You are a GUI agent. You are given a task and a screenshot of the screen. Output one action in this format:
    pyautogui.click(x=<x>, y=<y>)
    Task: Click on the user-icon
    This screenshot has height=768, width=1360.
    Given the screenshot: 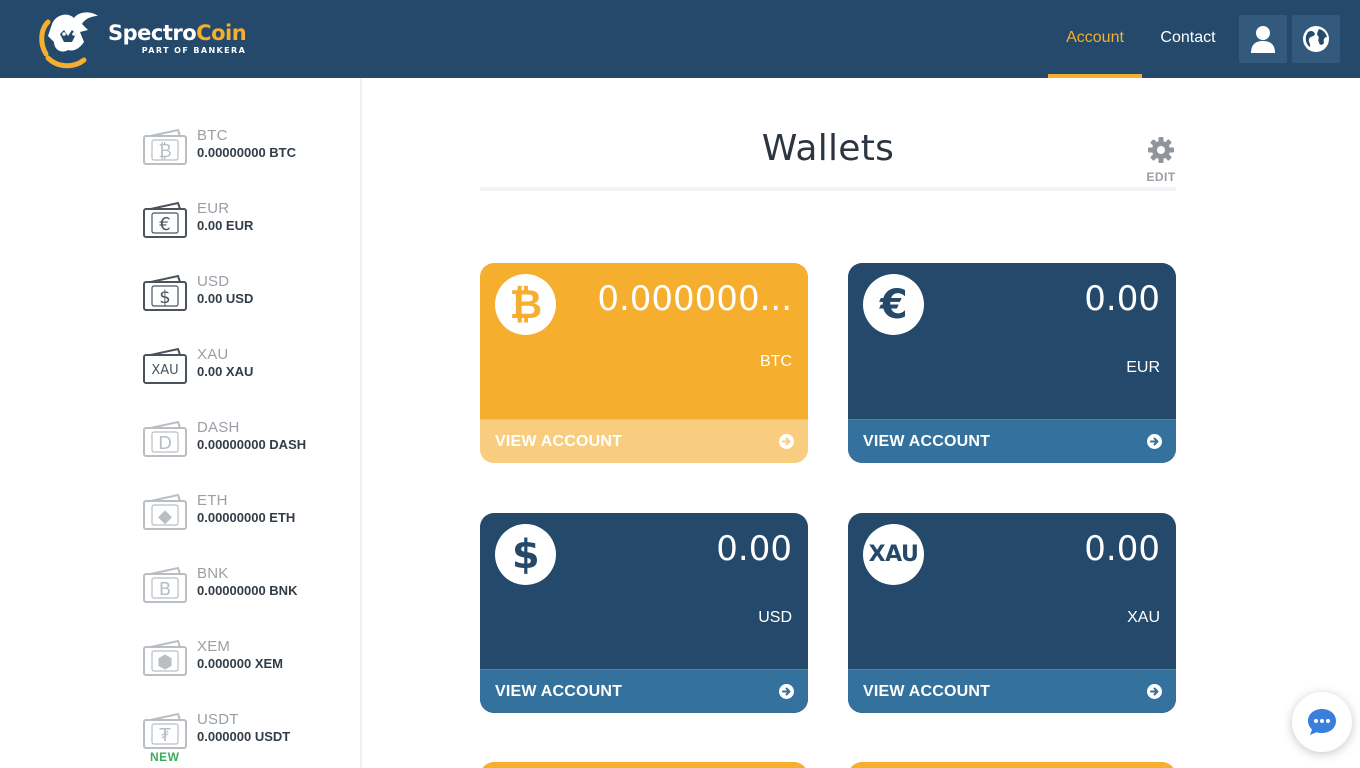 What is the action you would take?
    pyautogui.click(x=1263, y=39)
    